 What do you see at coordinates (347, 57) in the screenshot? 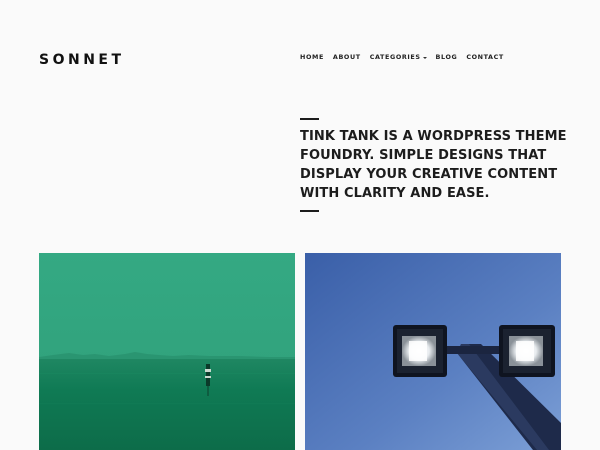
I see `nav-item-about: ABOUT` at bounding box center [347, 57].